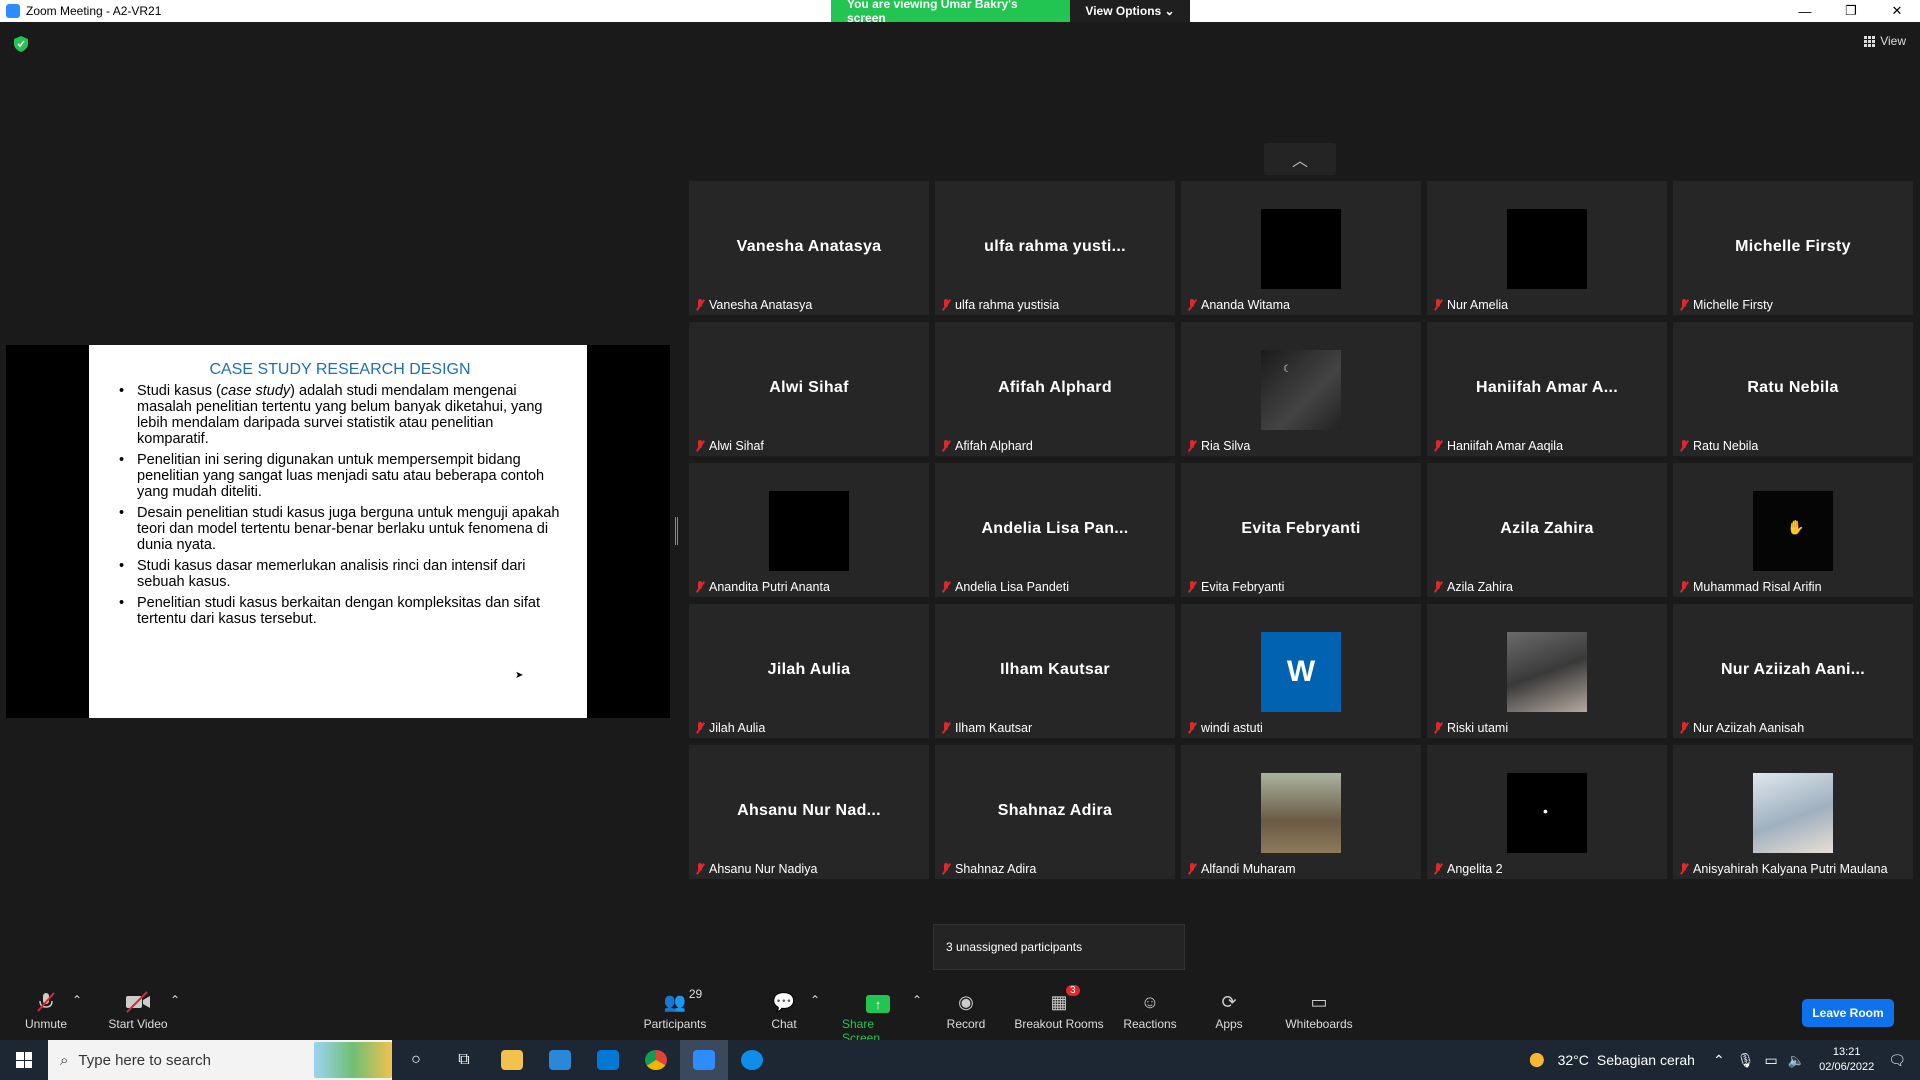 The image size is (1920, 1080). Describe the element at coordinates (1055, 530) in the screenshot. I see `participant-tile: Andelia Lisa Pan... Andelia Lisa Pandeti` at that location.